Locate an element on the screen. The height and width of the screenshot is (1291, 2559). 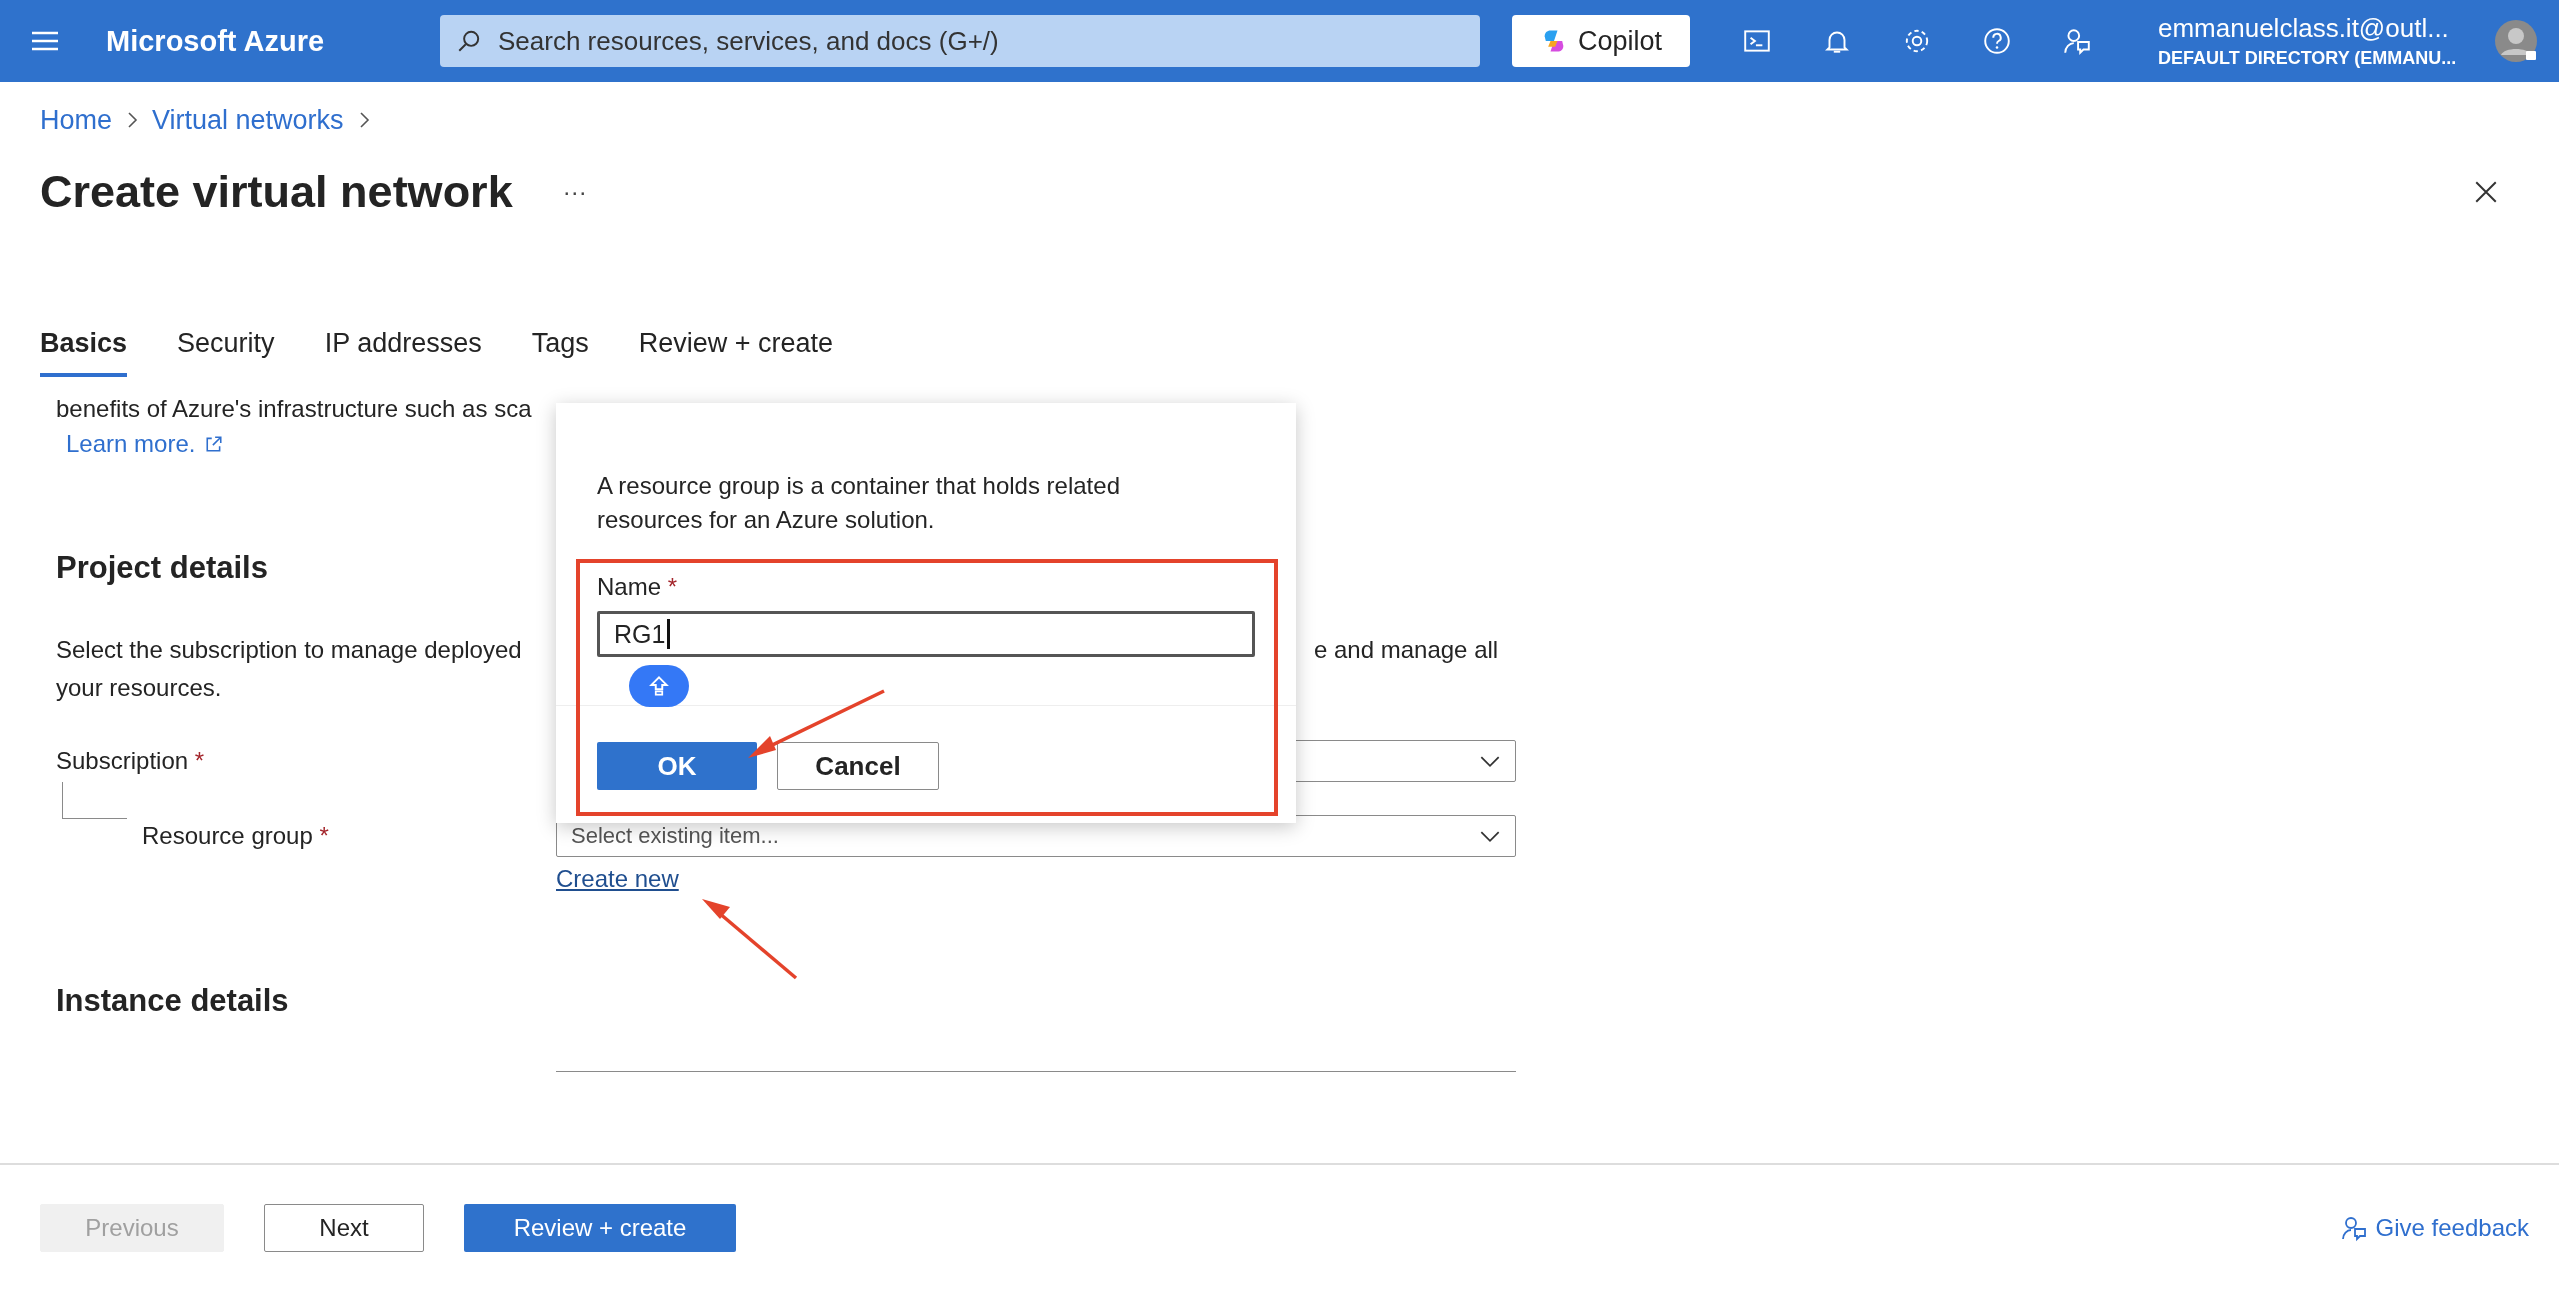
avatar-icon is located at coordinates (2516, 41).